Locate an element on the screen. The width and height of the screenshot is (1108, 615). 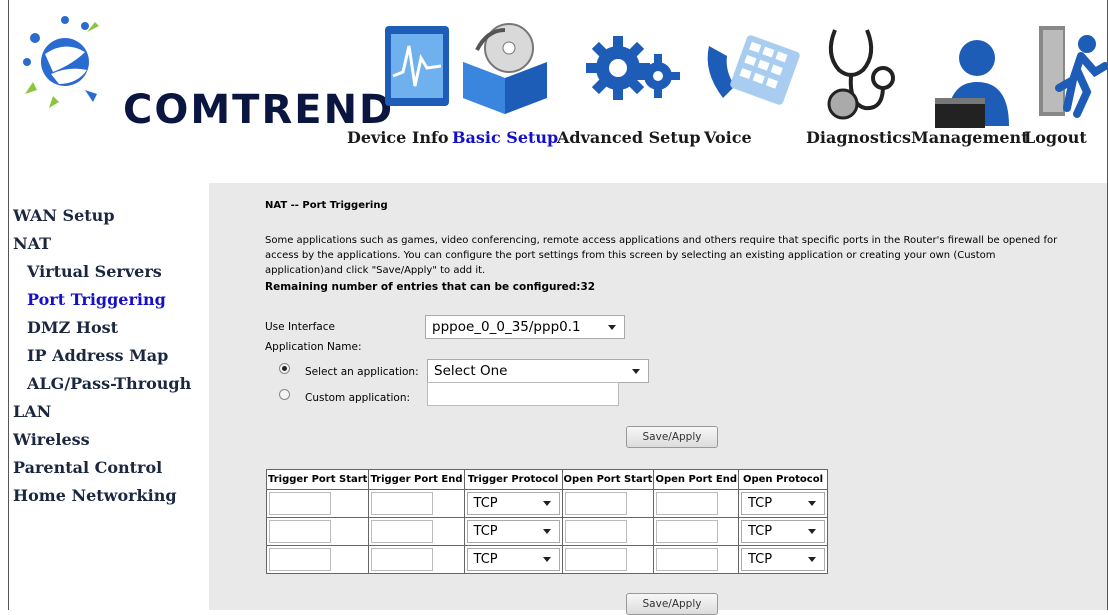
use-interface-select: pppoe_0_0_35/ppp0.1 is located at coordinates (525, 327).